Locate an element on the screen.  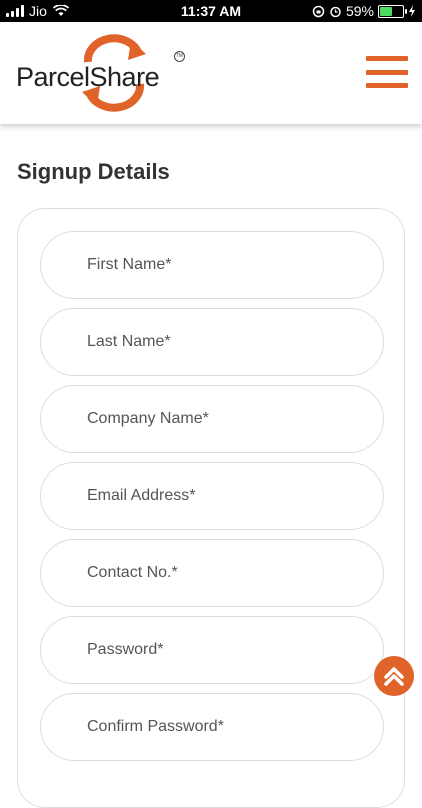
alarm-icon is located at coordinates (335, 11).